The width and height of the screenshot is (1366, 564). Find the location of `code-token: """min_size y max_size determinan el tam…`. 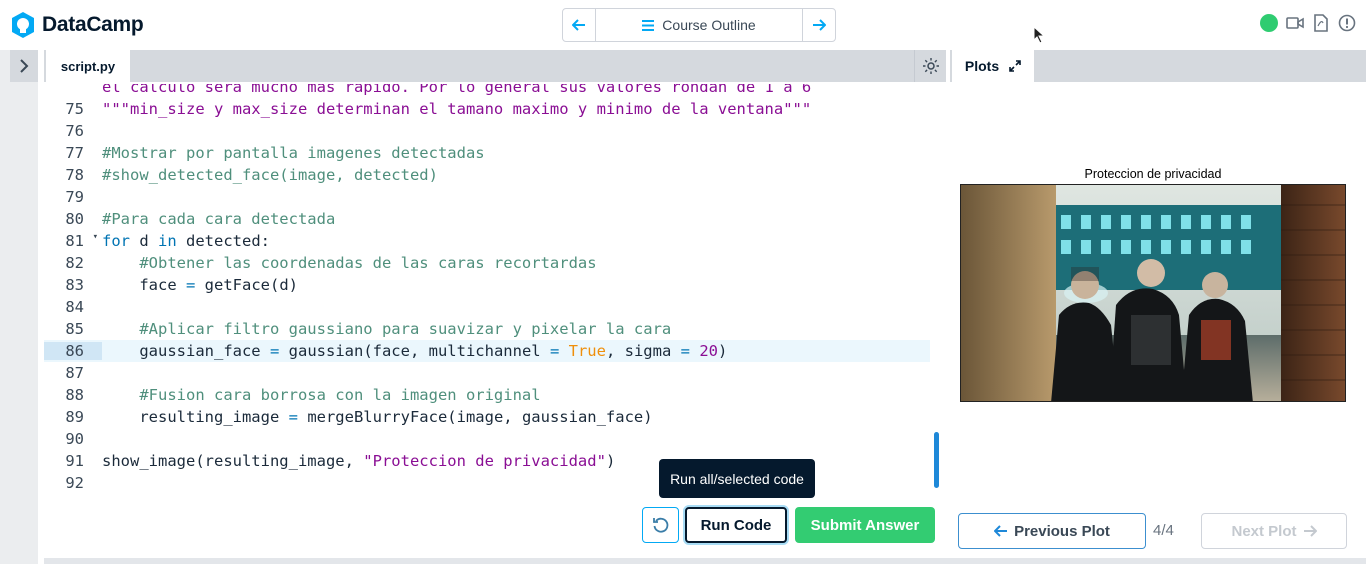

code-token: """min_size y max_size determinan el tam… is located at coordinates (457, 109).